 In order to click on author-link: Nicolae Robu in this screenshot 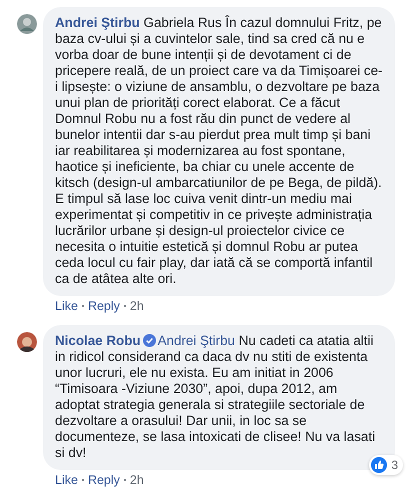, I will do `click(98, 340)`.